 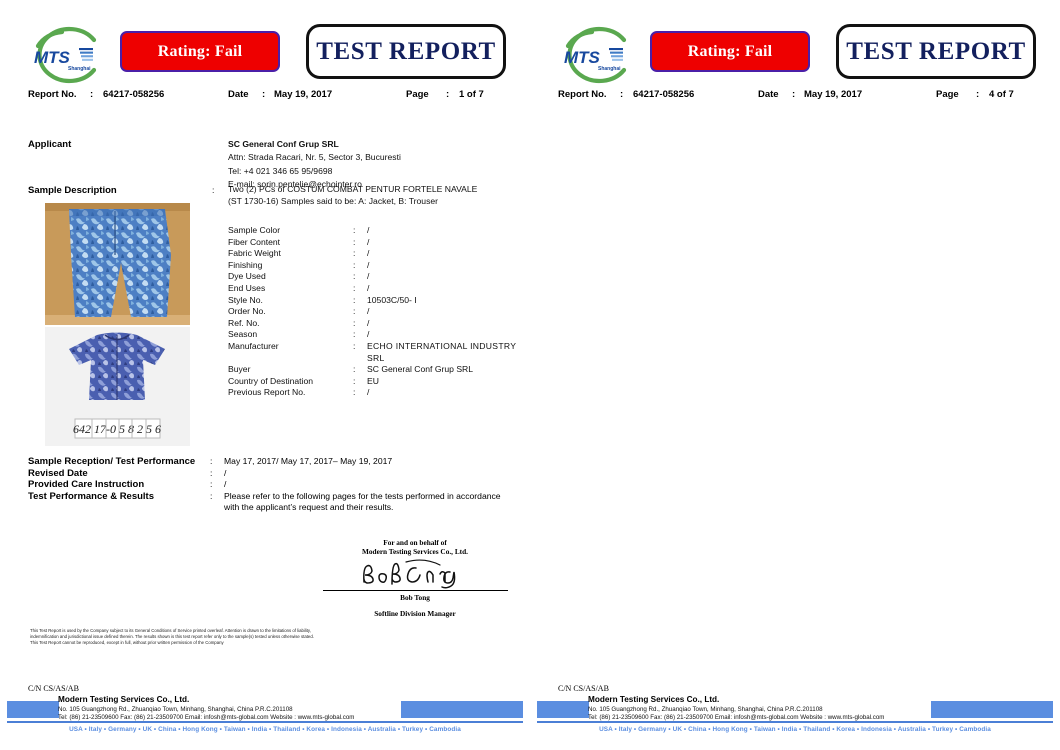 What do you see at coordinates (375, 312) in the screenshot?
I see `spec-row: Order No.: /` at bounding box center [375, 312].